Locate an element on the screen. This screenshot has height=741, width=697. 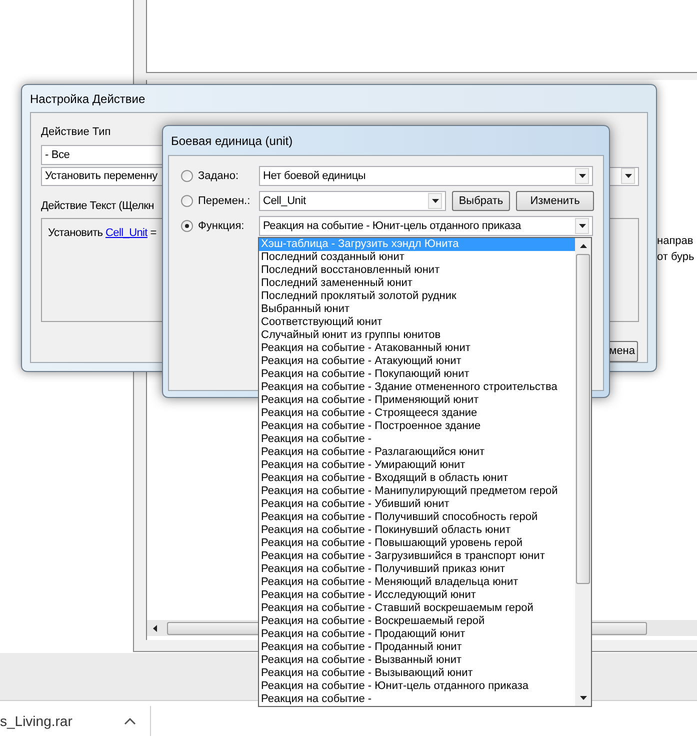
option-label: Задано: is located at coordinates (219, 176).